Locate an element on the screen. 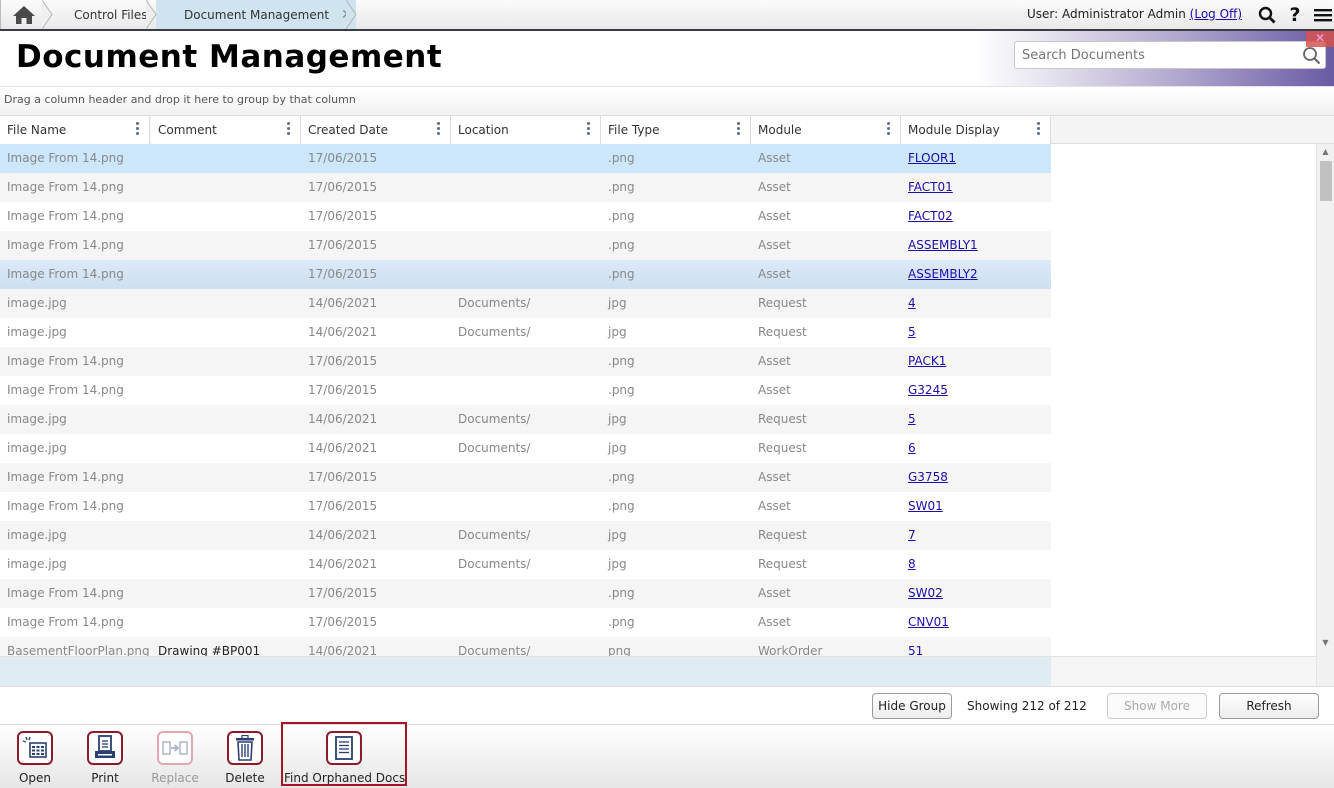  scroll-thumb is located at coordinates (1326, 181).